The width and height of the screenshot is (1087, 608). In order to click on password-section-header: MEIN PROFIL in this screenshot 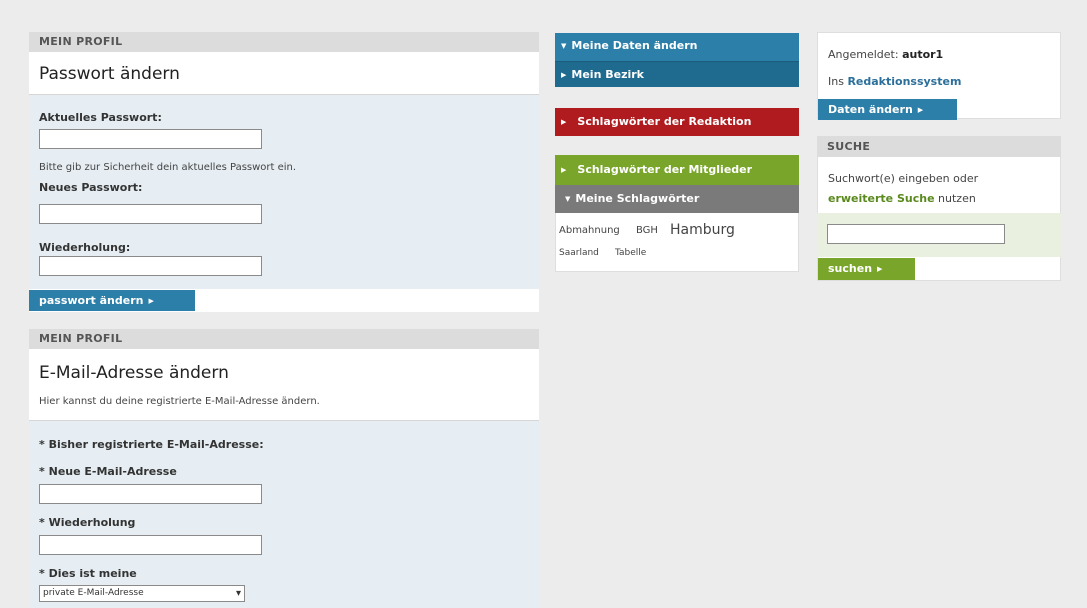, I will do `click(284, 42)`.